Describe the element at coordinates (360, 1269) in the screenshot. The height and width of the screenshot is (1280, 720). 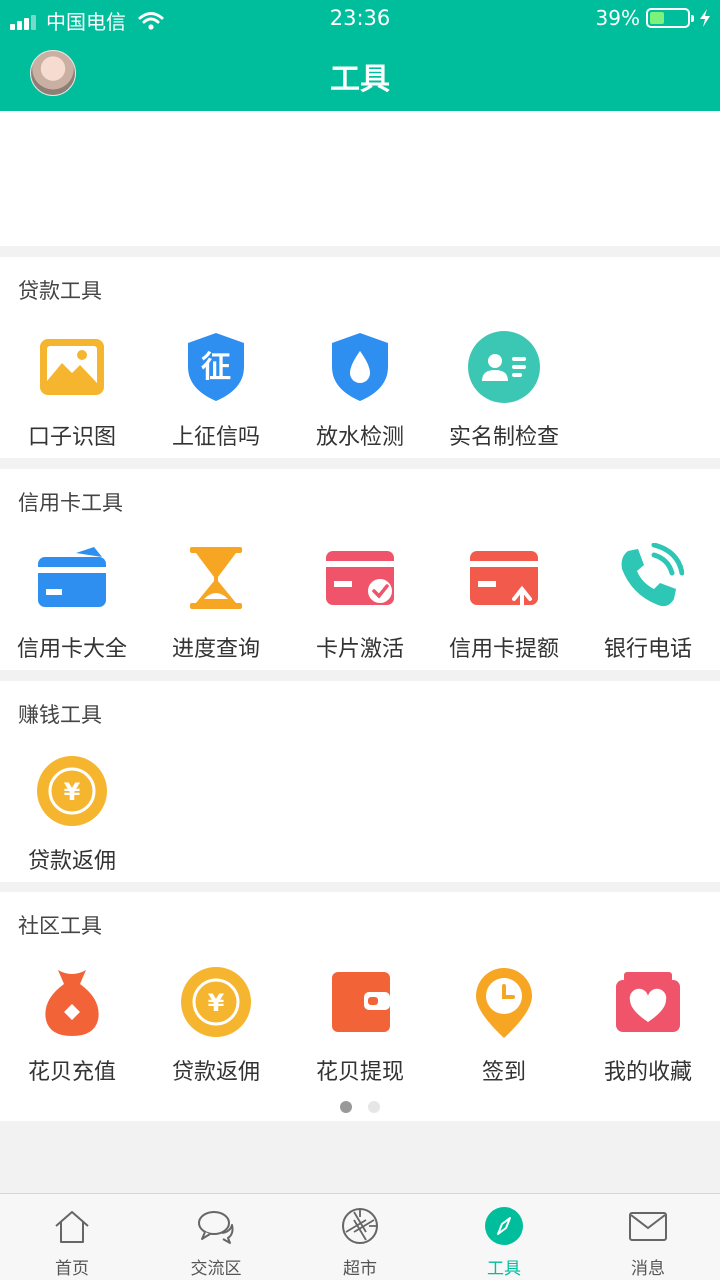
I see `tab-label: 超市` at that location.